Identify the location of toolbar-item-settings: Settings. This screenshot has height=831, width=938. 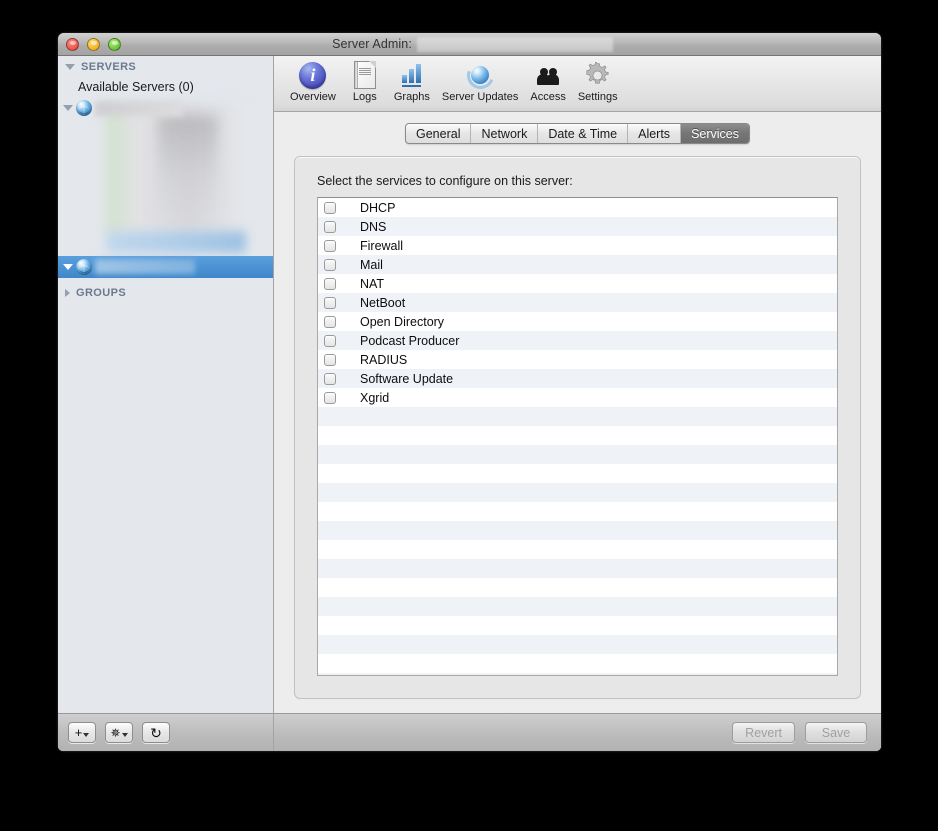
(598, 81).